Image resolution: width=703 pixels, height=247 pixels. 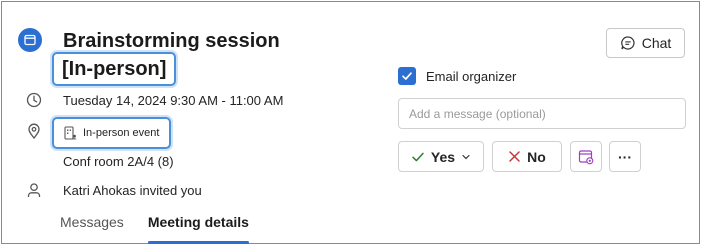 What do you see at coordinates (121, 133) in the screenshot?
I see `in-person-event-label: In-person event` at bounding box center [121, 133].